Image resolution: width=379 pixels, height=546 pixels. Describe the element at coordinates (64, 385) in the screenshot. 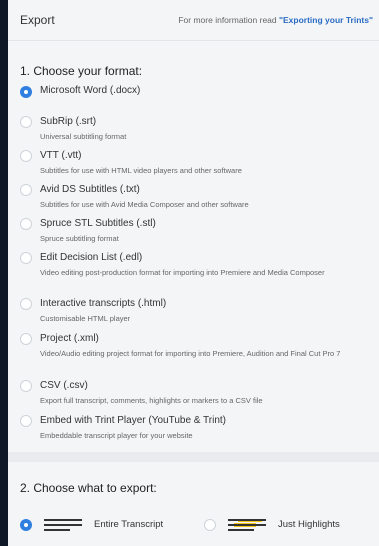

I see `option-label: CSV (.csv)` at that location.